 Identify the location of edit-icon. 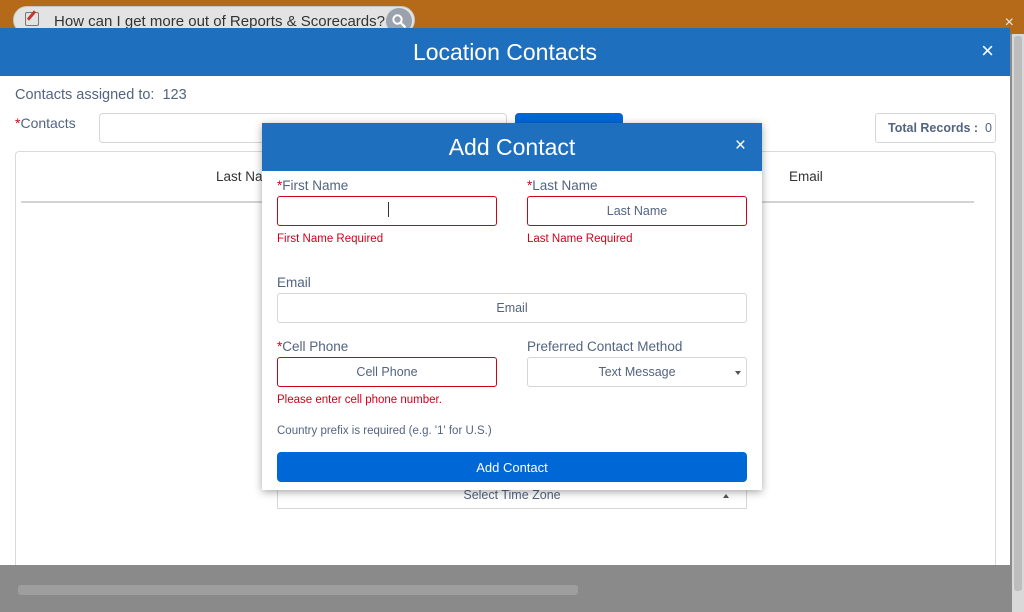
(32, 19).